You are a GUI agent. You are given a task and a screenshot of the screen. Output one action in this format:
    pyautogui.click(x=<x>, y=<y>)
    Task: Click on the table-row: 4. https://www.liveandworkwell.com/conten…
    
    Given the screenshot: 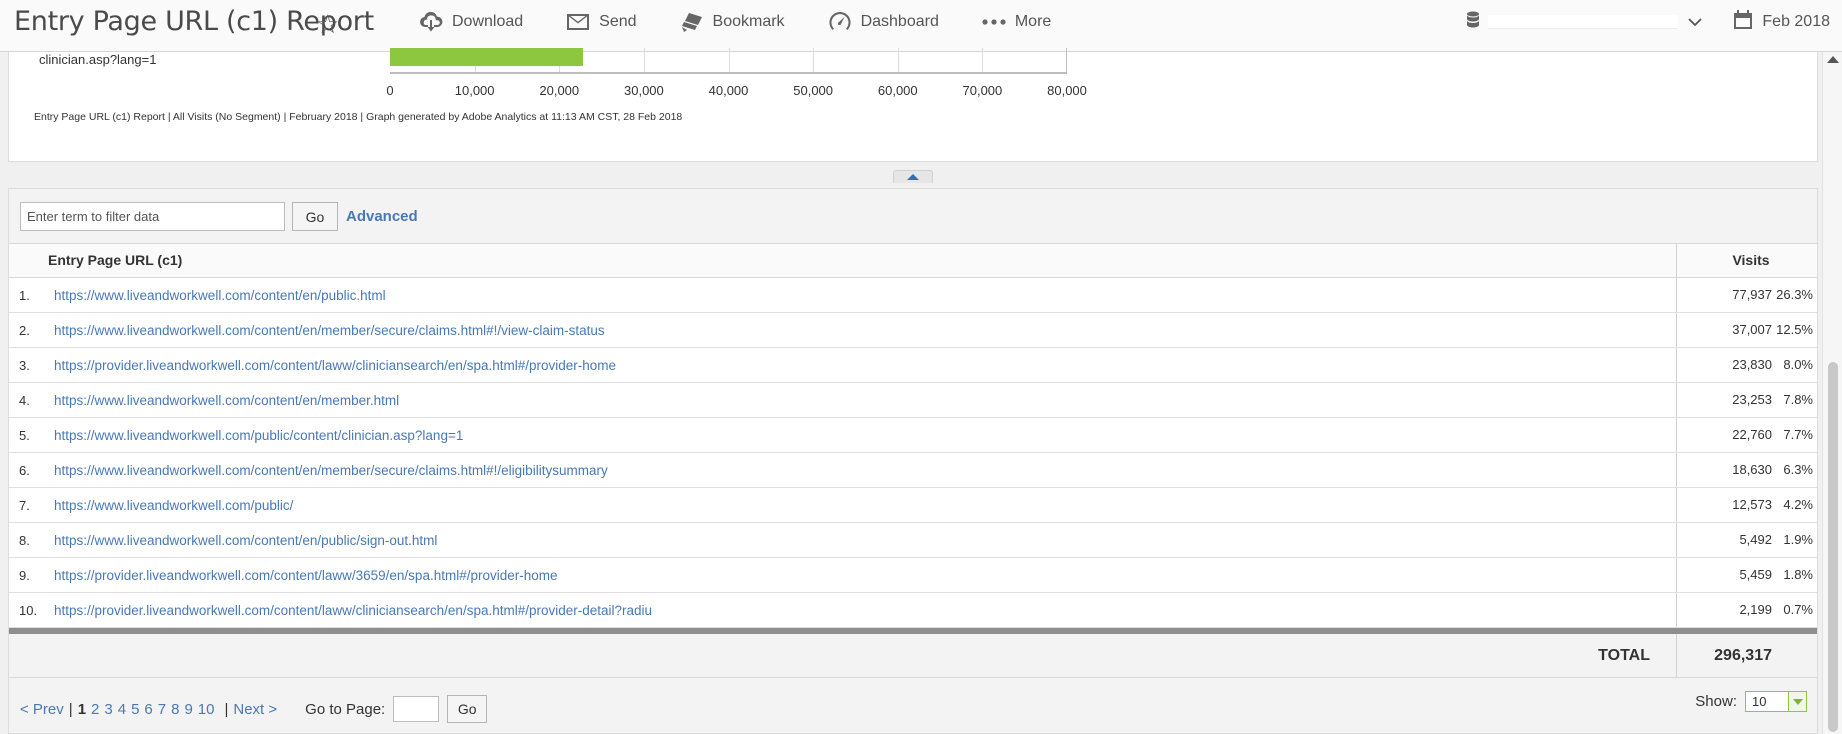 What is the action you would take?
    pyautogui.click(x=913, y=400)
    